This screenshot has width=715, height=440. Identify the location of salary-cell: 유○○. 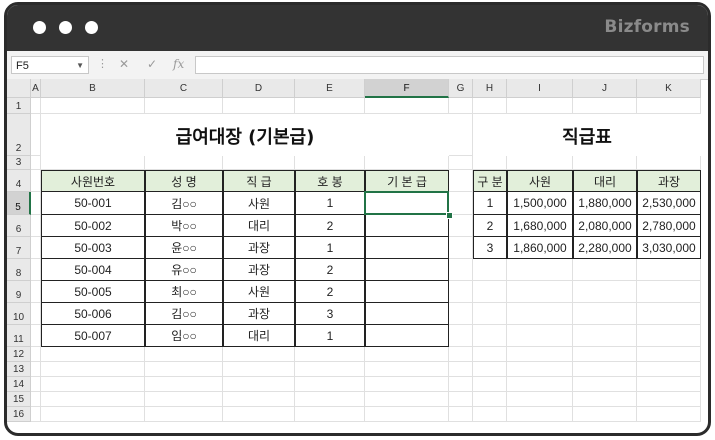
(184, 270).